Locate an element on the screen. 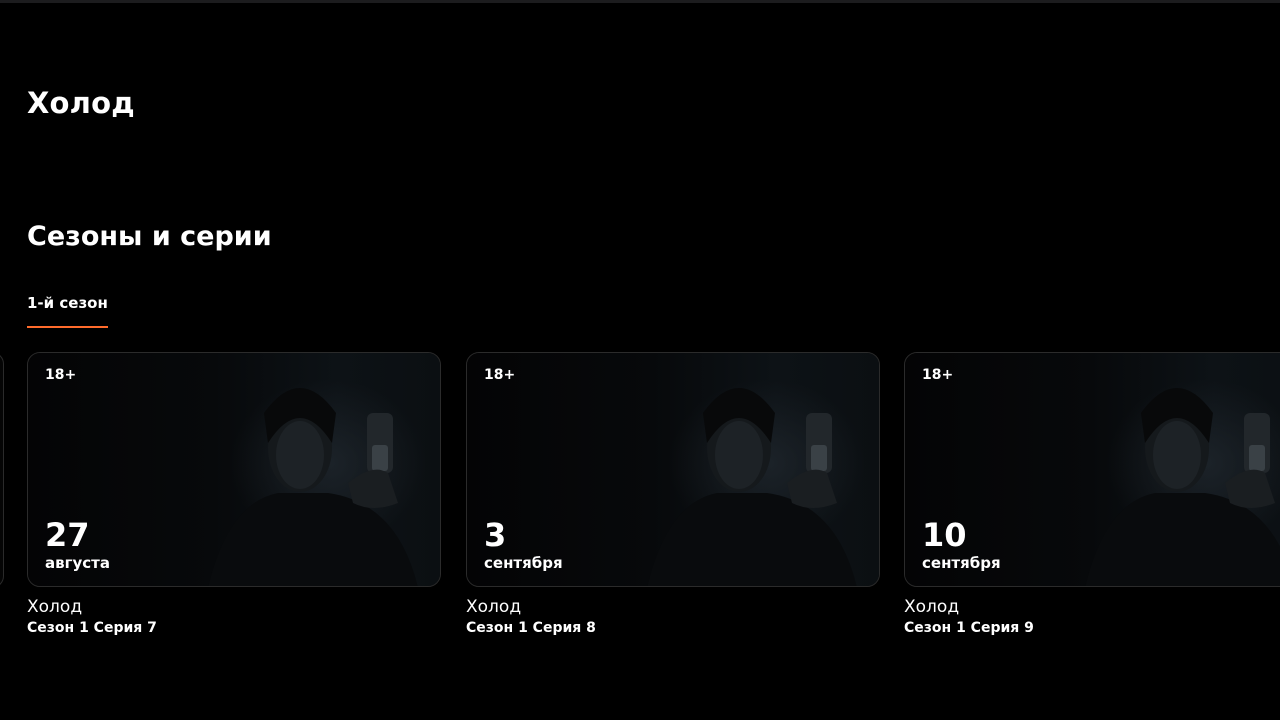 The image size is (1280, 720). tab-season-1: 1-й сезон is located at coordinates (67, 311).